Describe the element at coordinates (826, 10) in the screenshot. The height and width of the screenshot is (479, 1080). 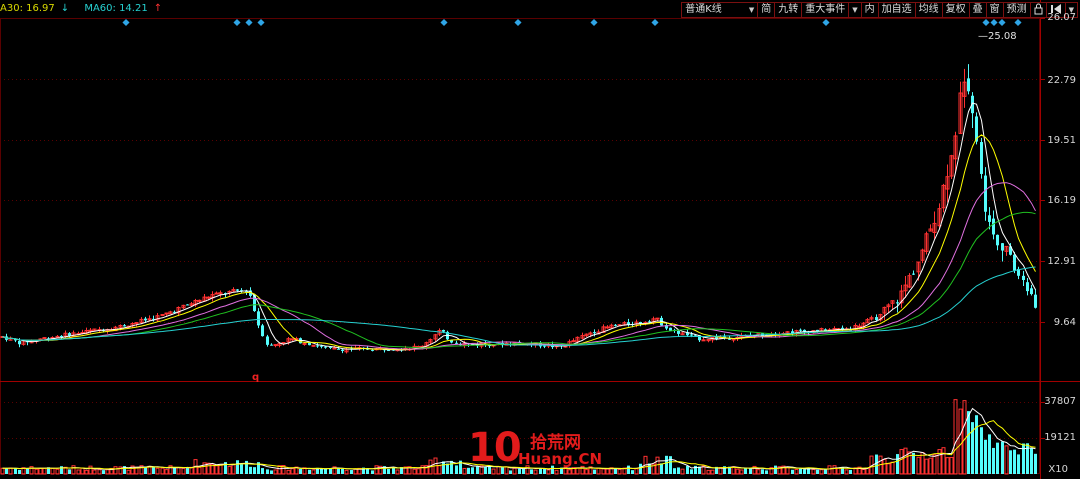
I see `events-button: 重大事件` at that location.